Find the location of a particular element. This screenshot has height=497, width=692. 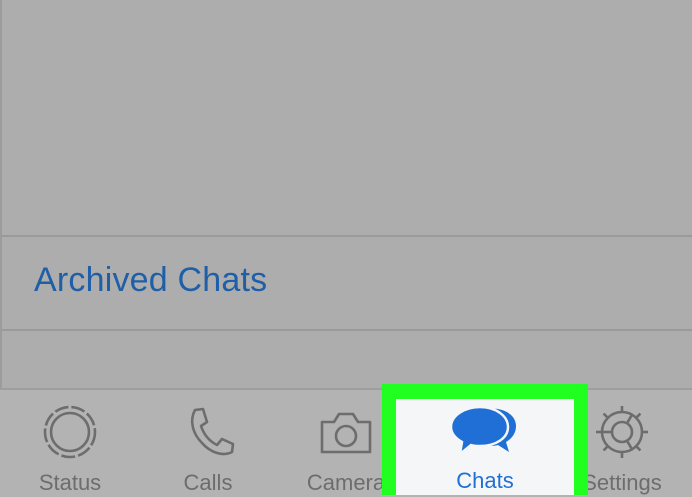

camera-icon is located at coordinates (346, 433).